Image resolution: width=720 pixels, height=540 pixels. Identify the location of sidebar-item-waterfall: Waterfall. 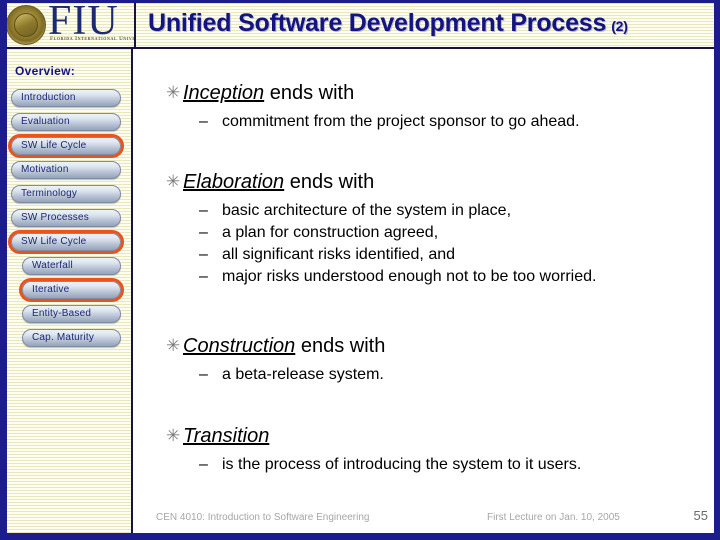
(68, 266).